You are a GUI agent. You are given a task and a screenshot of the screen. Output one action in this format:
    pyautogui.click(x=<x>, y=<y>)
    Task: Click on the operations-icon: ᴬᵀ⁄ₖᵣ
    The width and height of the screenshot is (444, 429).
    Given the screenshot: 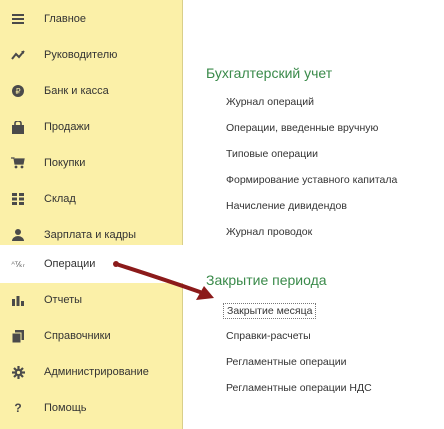 What is the action you would take?
    pyautogui.click(x=18, y=264)
    